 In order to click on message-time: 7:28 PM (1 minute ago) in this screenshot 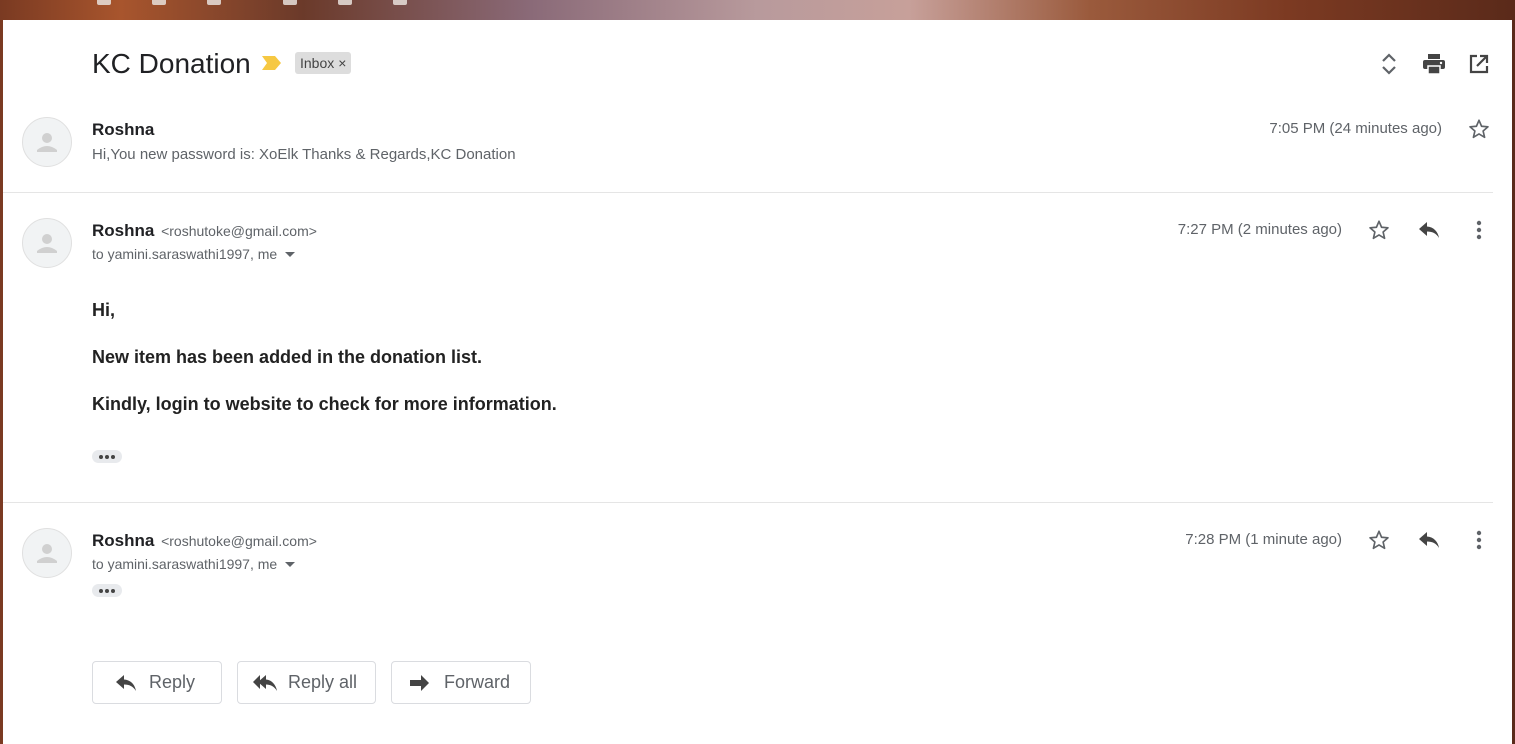, I will do `click(1263, 539)`.